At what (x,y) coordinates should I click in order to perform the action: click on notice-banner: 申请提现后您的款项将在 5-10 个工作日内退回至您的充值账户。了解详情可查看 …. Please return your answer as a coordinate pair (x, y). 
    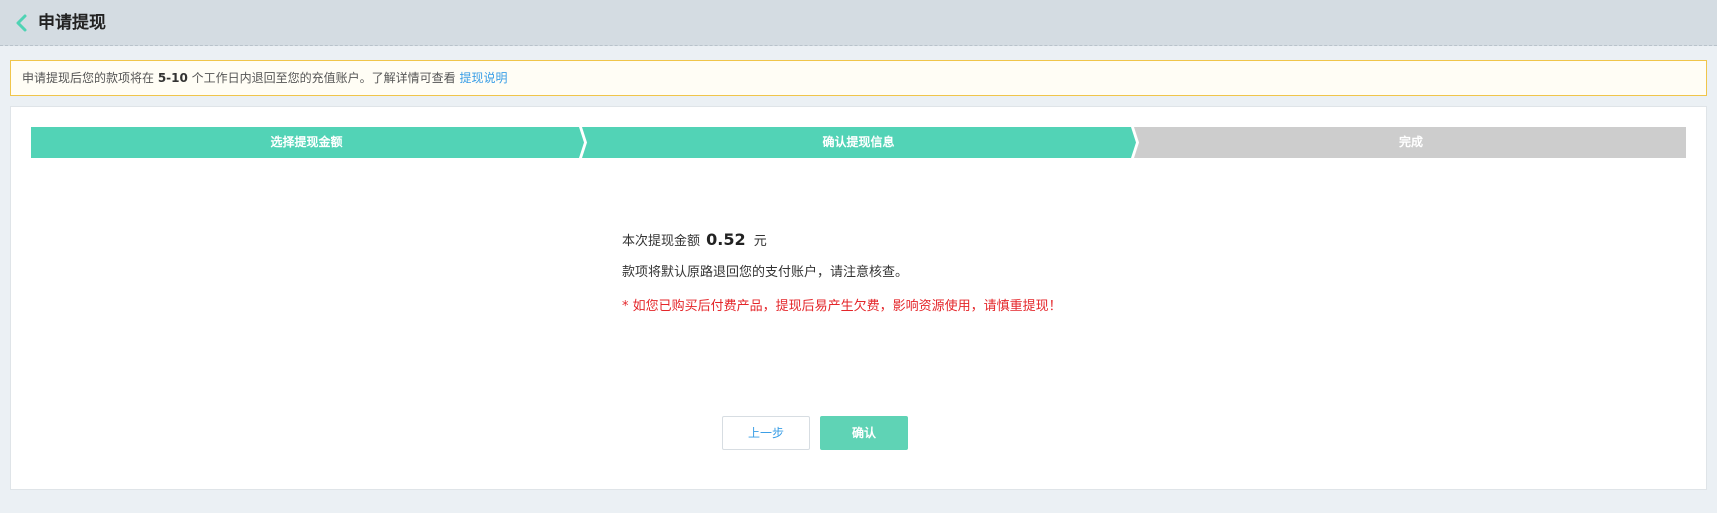
    Looking at the image, I should click on (858, 78).